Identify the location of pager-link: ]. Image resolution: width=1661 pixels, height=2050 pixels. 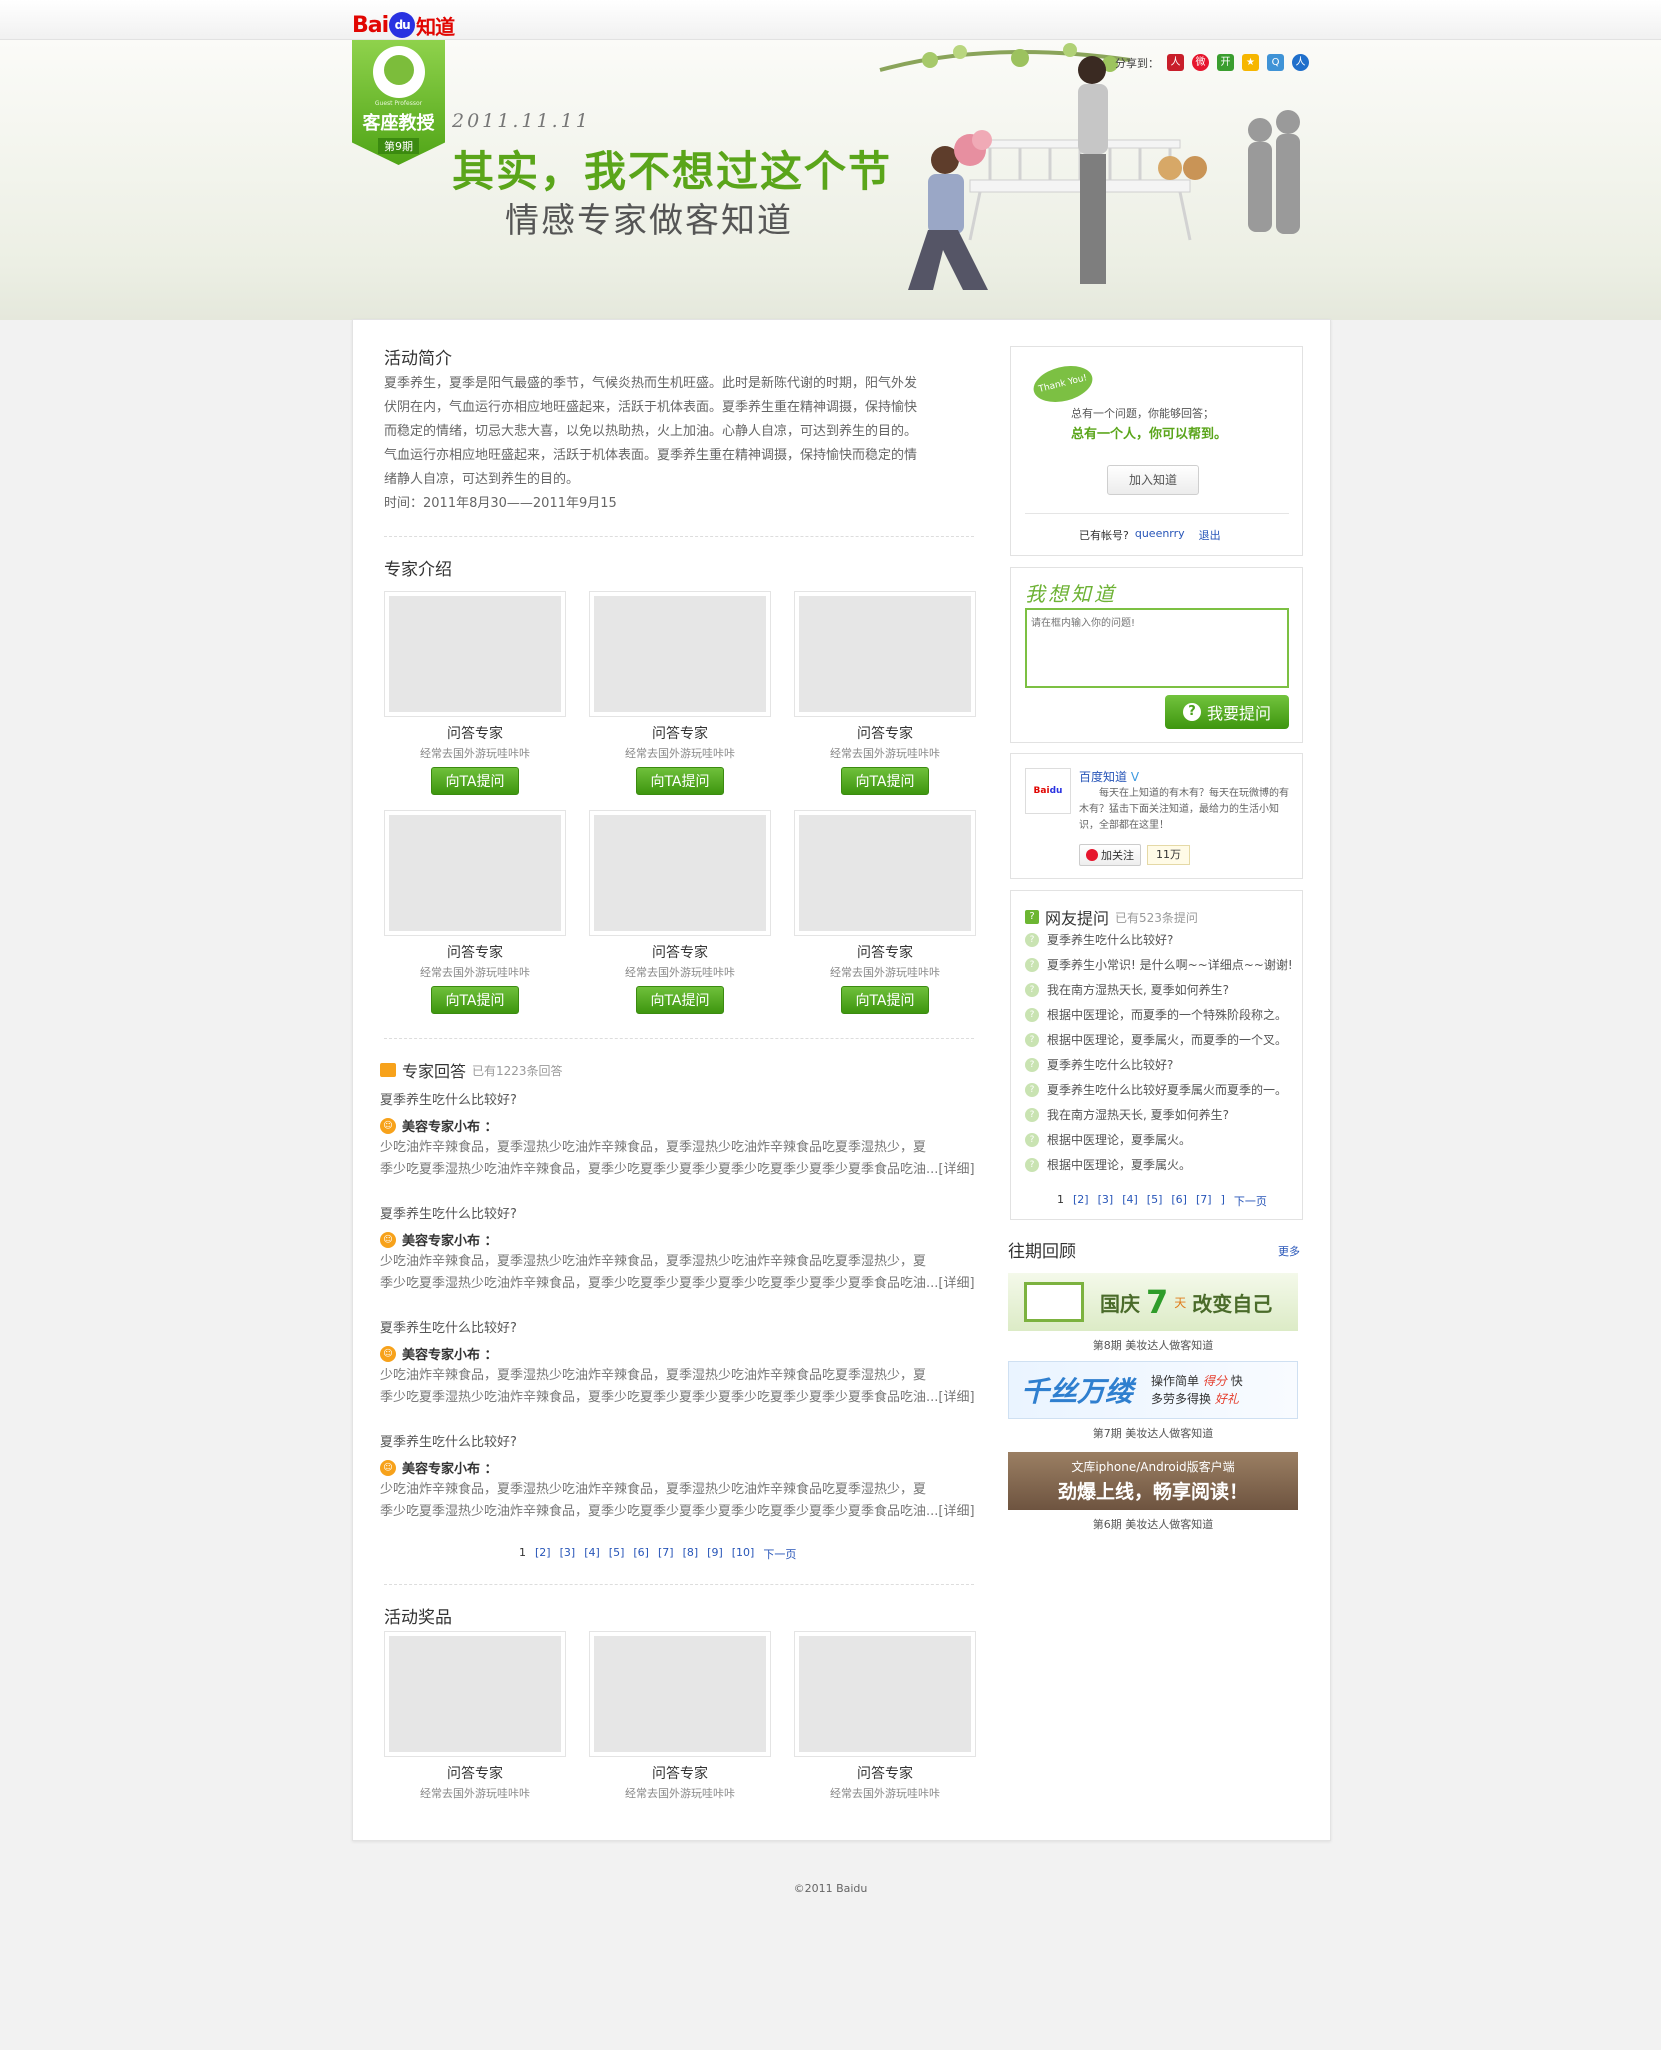
(1223, 1201).